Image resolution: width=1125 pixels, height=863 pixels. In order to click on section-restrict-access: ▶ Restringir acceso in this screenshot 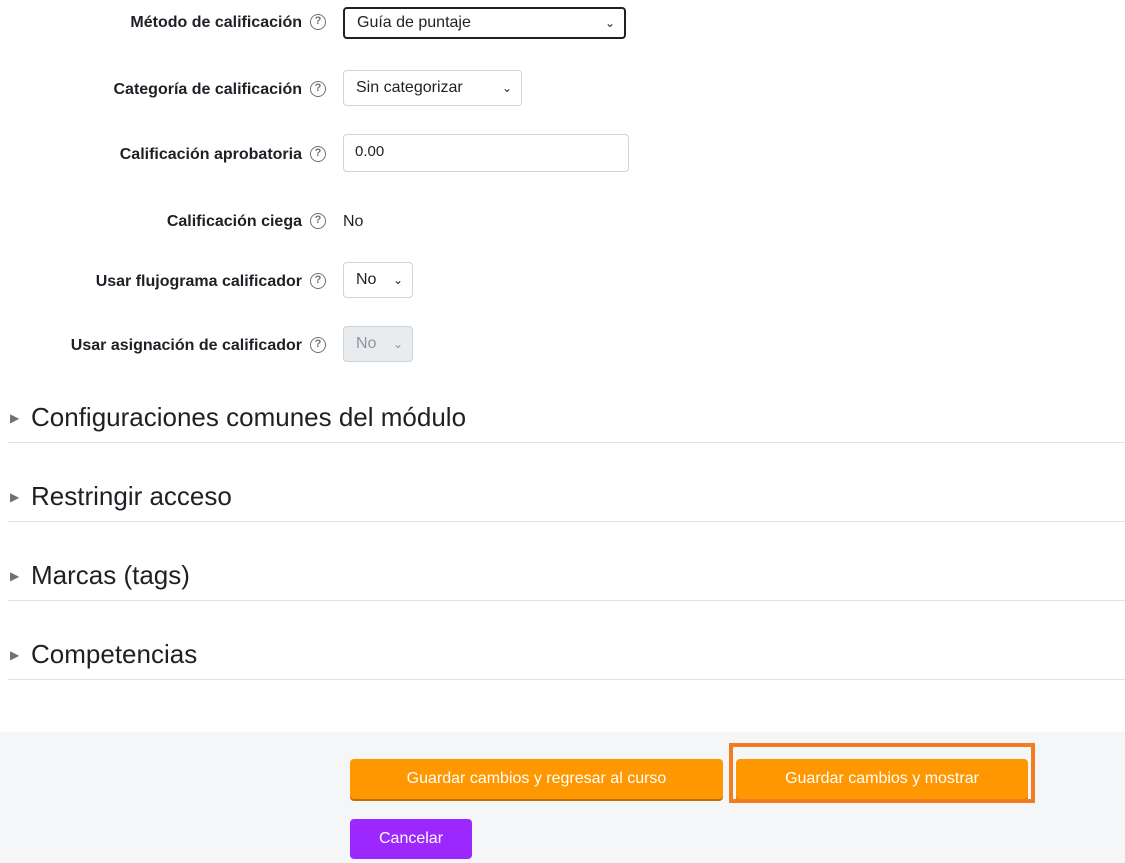, I will do `click(566, 500)`.